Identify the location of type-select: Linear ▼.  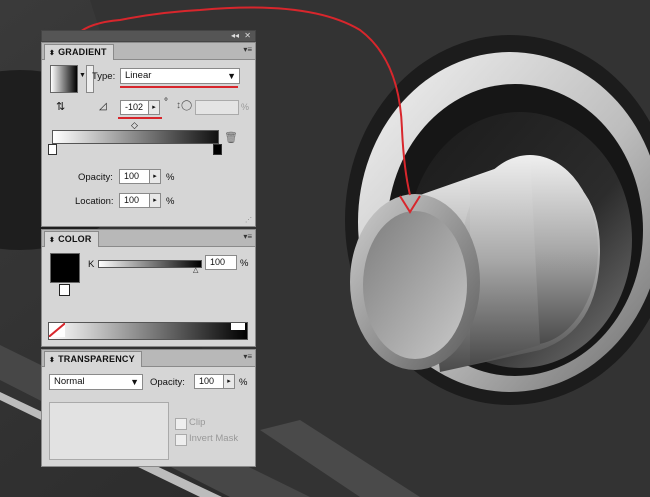
(180, 76).